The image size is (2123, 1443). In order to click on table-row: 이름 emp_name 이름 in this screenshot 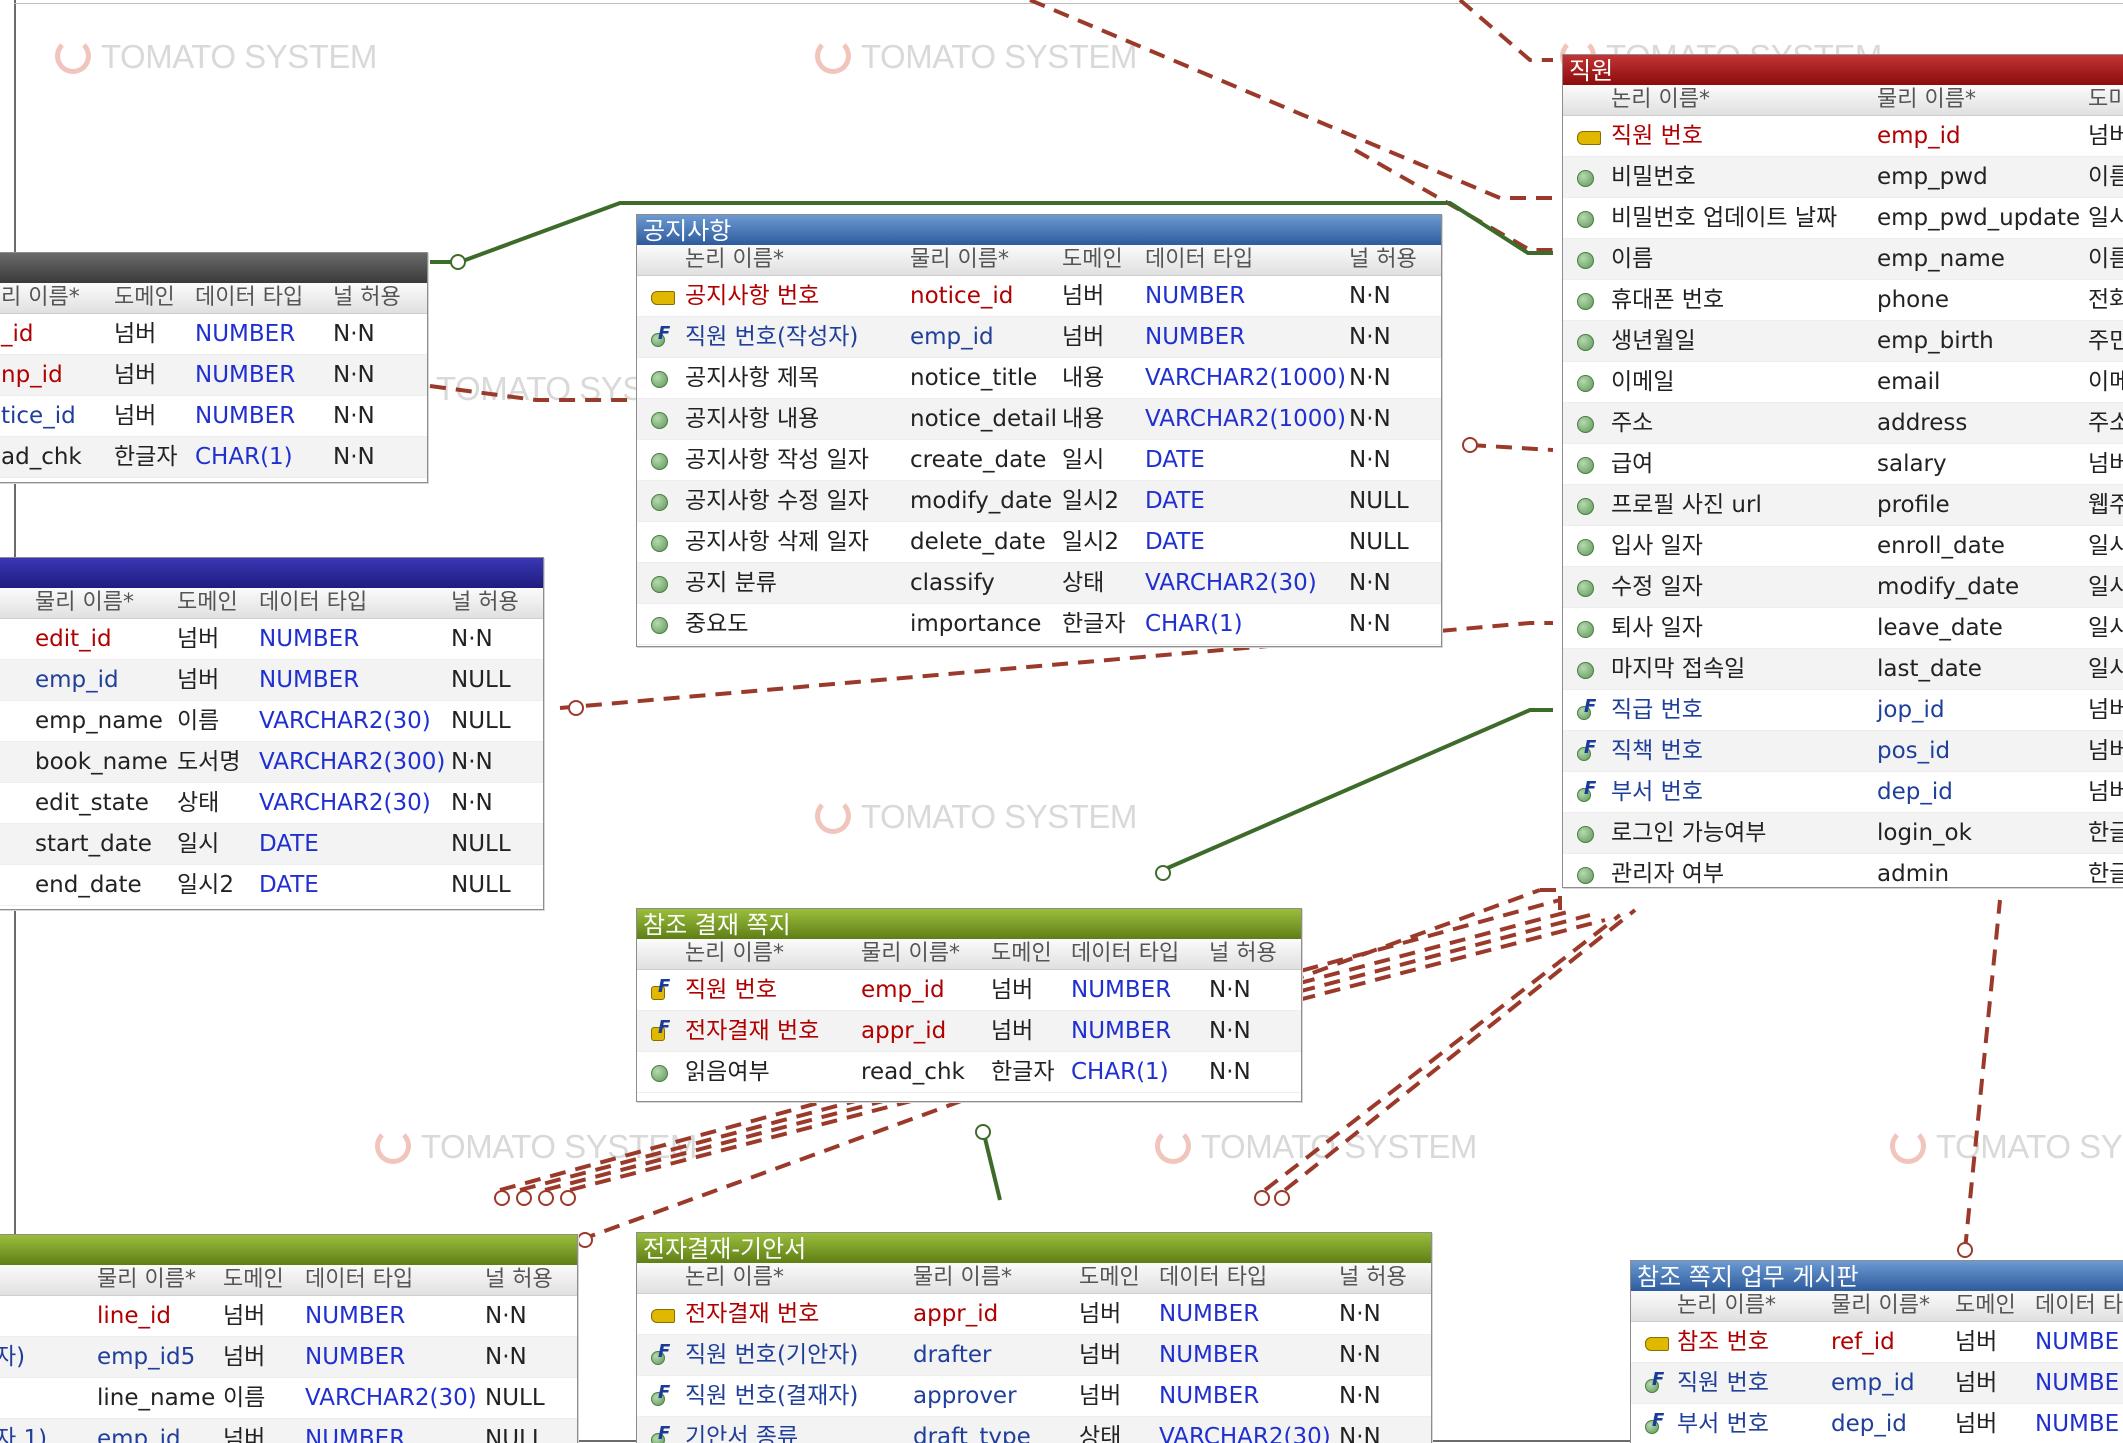, I will do `click(1843, 259)`.